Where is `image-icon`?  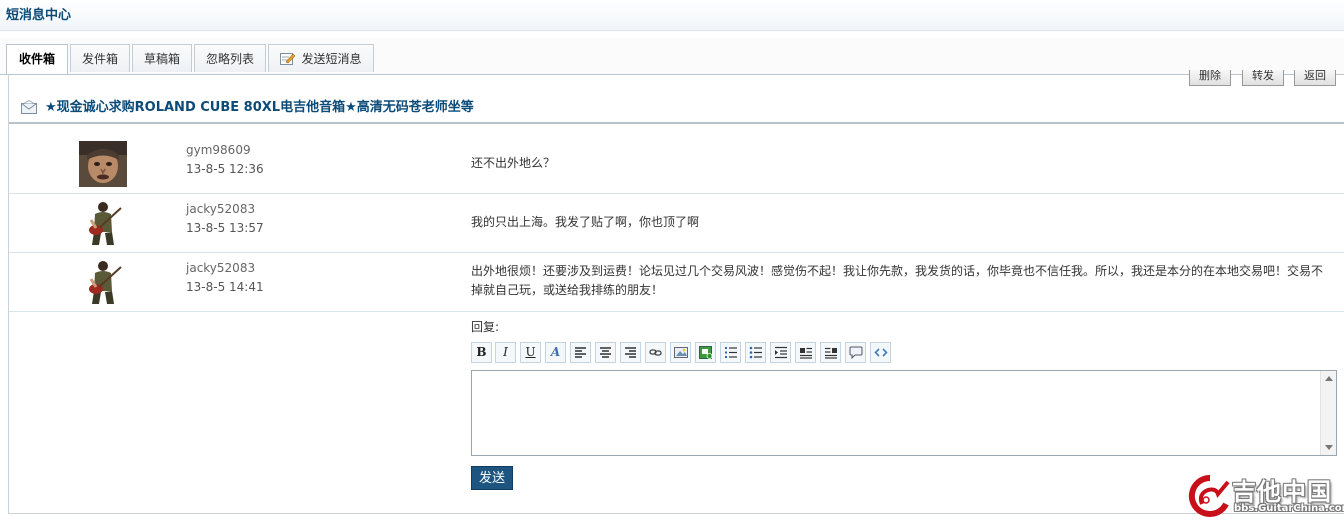 image-icon is located at coordinates (680, 352).